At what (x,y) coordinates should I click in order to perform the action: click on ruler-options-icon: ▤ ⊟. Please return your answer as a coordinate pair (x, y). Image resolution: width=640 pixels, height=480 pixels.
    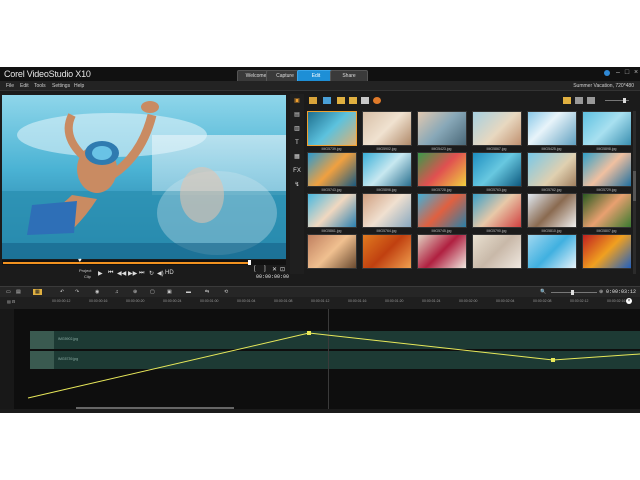
    Looking at the image, I should click on (11, 301).